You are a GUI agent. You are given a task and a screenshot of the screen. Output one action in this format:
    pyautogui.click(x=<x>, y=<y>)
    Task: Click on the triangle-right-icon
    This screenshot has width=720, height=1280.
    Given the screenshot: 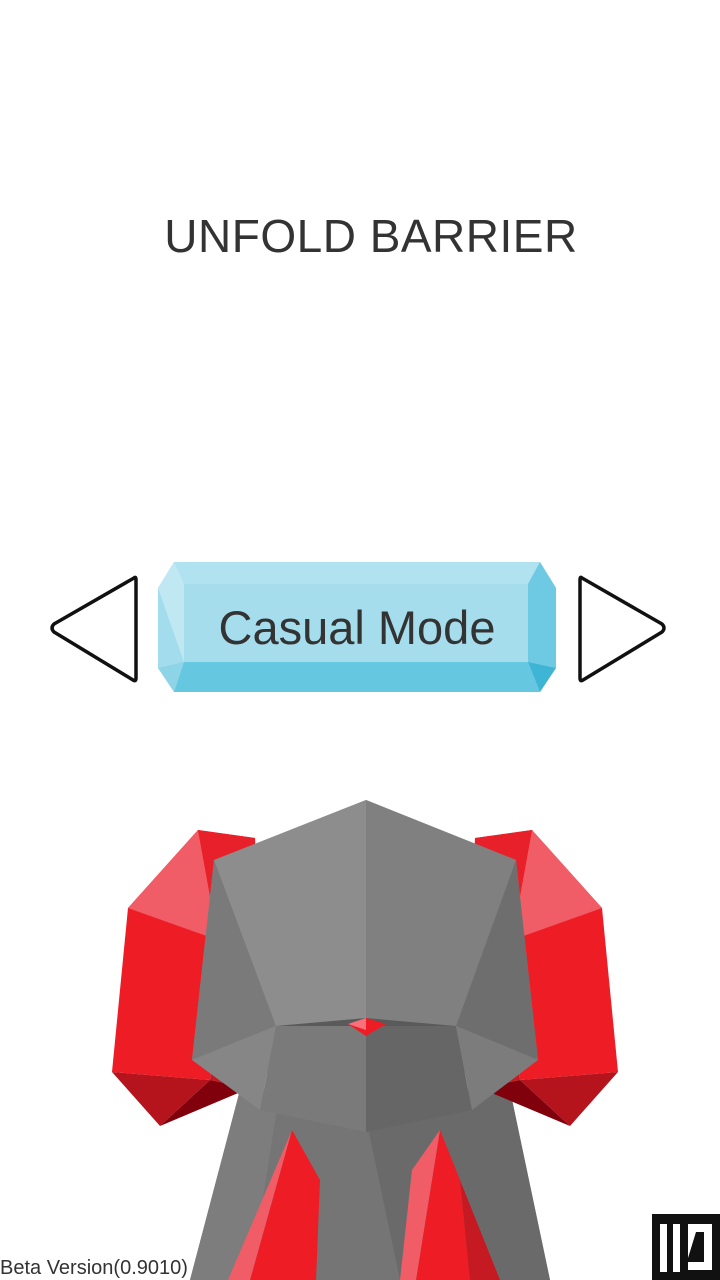 What is the action you would take?
    pyautogui.click(x=622, y=629)
    